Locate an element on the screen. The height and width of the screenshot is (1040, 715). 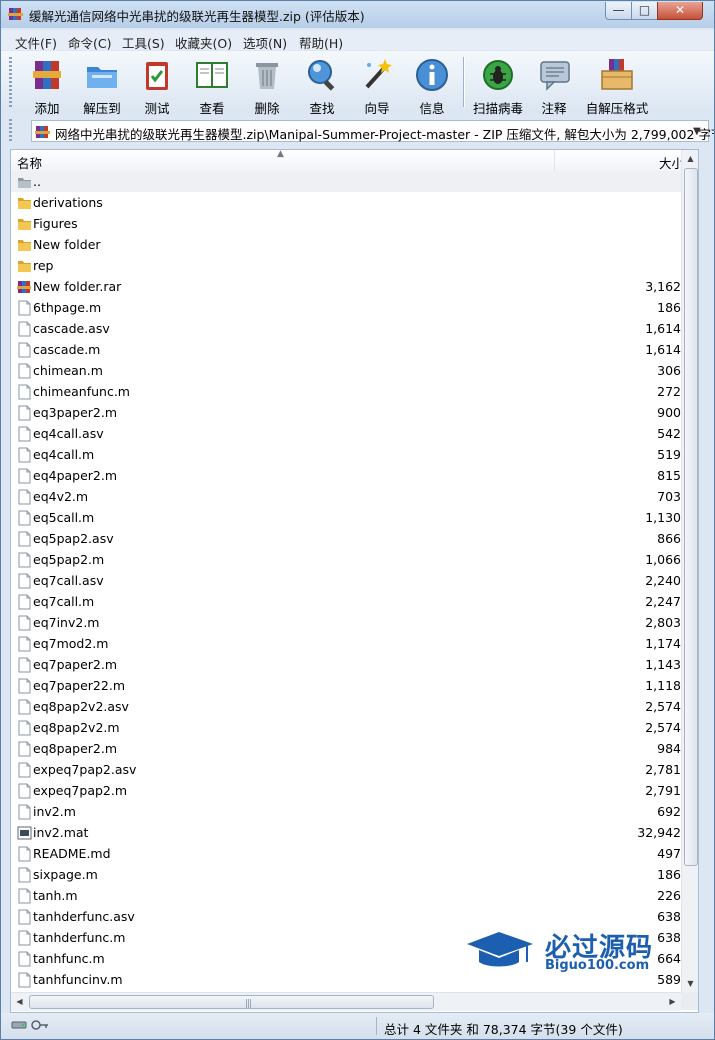
drive-icon is located at coordinates (19, 1025).